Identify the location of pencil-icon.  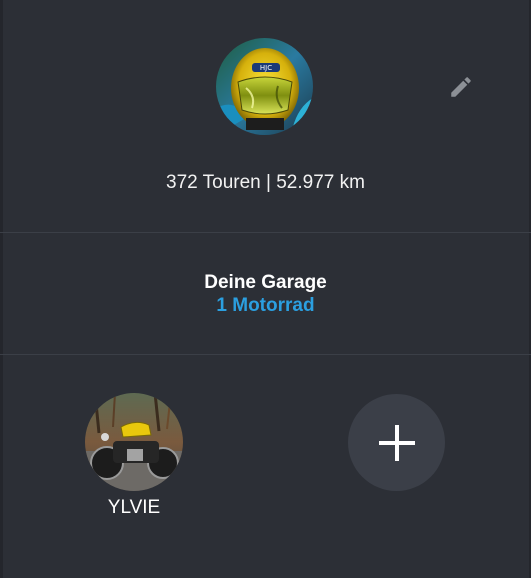
(461, 87).